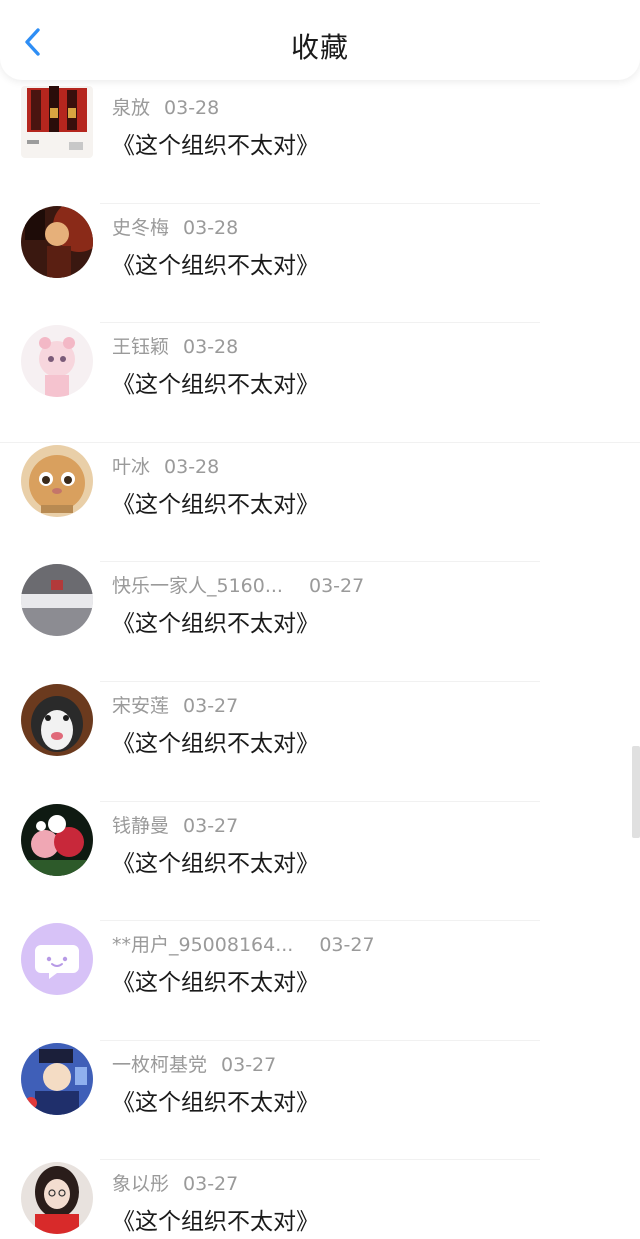 The width and height of the screenshot is (640, 1239). I want to click on list-item: 宋安莲 03-27 《这个组织不太对》, so click(320, 742).